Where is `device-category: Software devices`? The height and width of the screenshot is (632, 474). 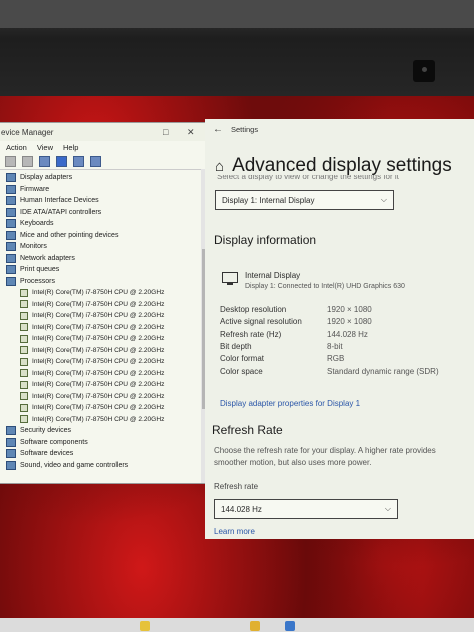 device-category: Software devices is located at coordinates (103, 454).